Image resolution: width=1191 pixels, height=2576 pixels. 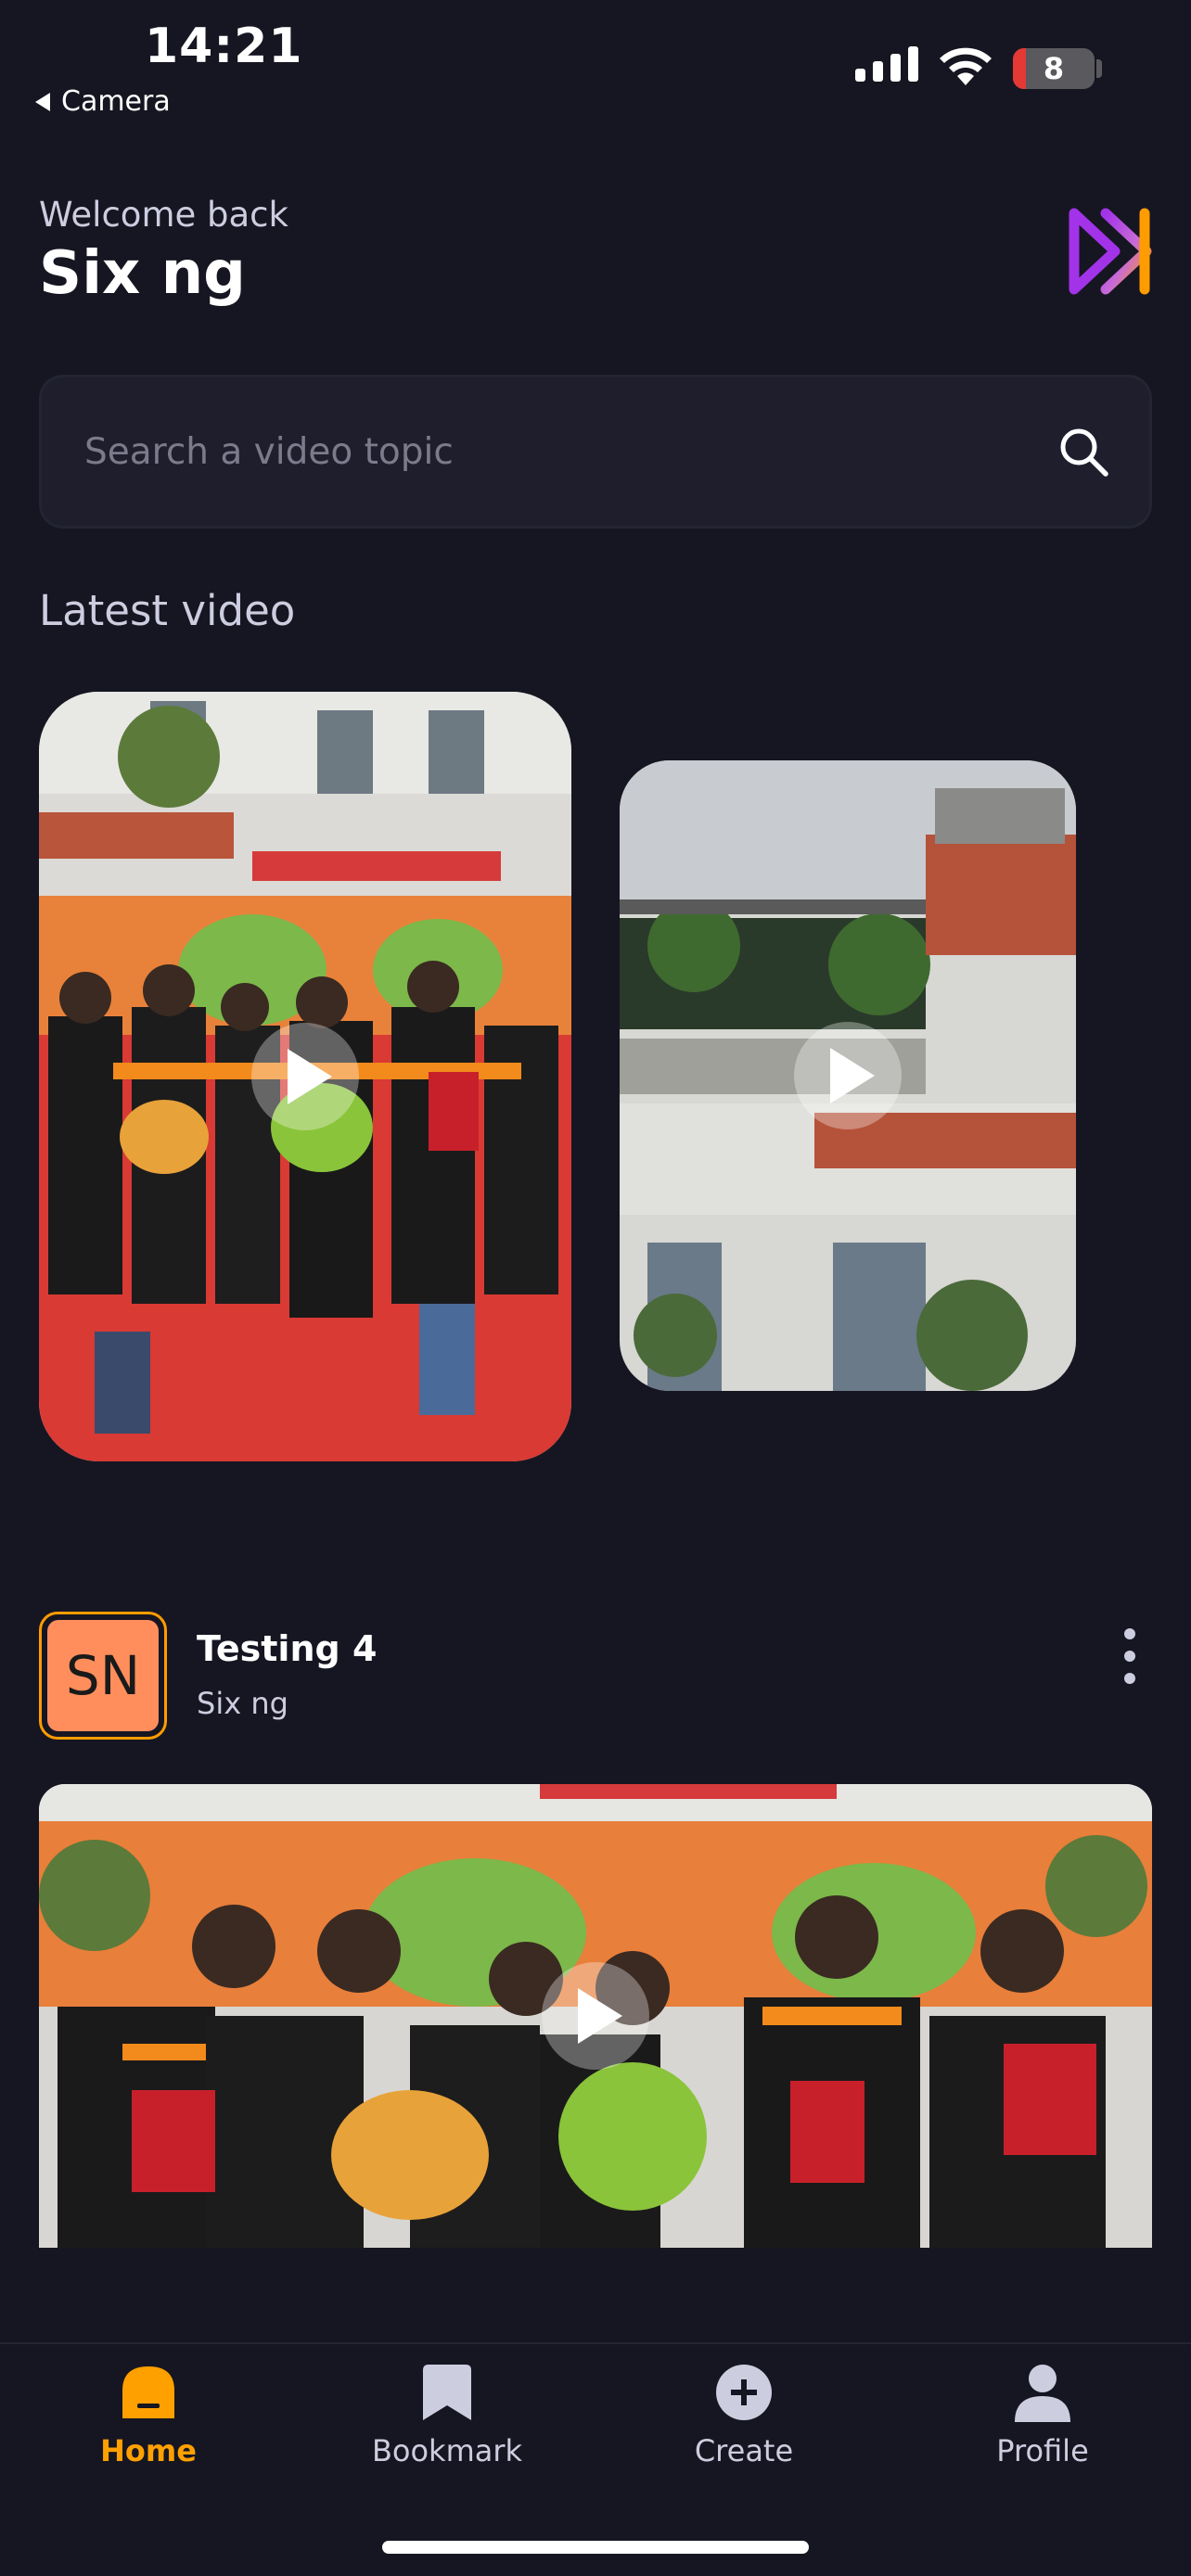 I want to click on back-to-camera-link: Camera, so click(x=103, y=102).